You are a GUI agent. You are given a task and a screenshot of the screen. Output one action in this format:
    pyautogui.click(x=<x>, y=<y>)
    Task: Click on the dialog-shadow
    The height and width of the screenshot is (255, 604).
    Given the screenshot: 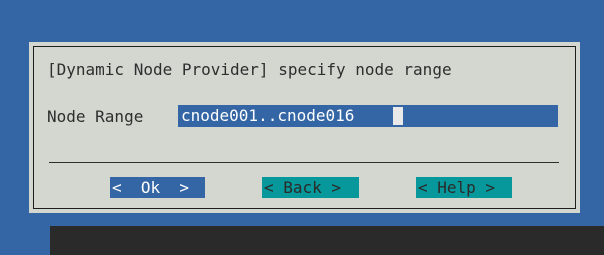 What is the action you would take?
    pyautogui.click(x=327, y=240)
    